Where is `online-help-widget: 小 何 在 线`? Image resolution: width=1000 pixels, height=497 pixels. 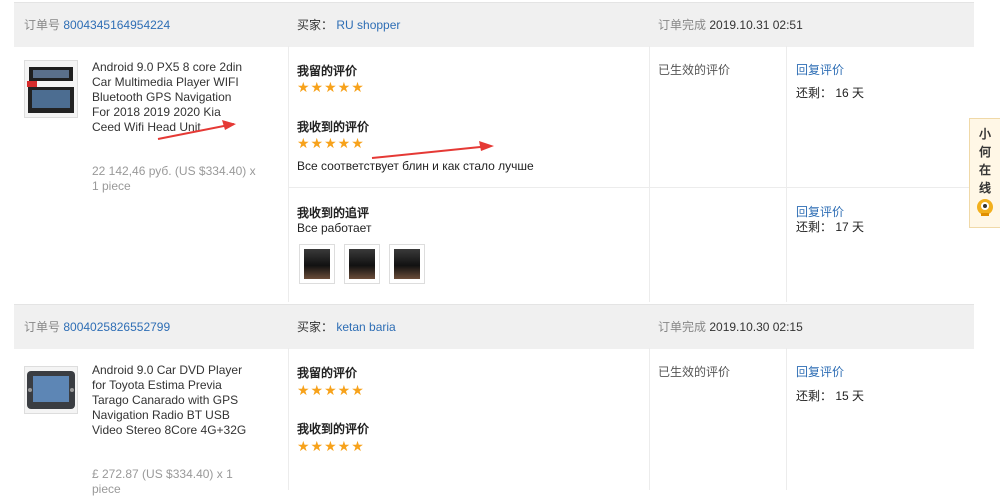
online-help-widget: 小 何 在 线 is located at coordinates (984, 173).